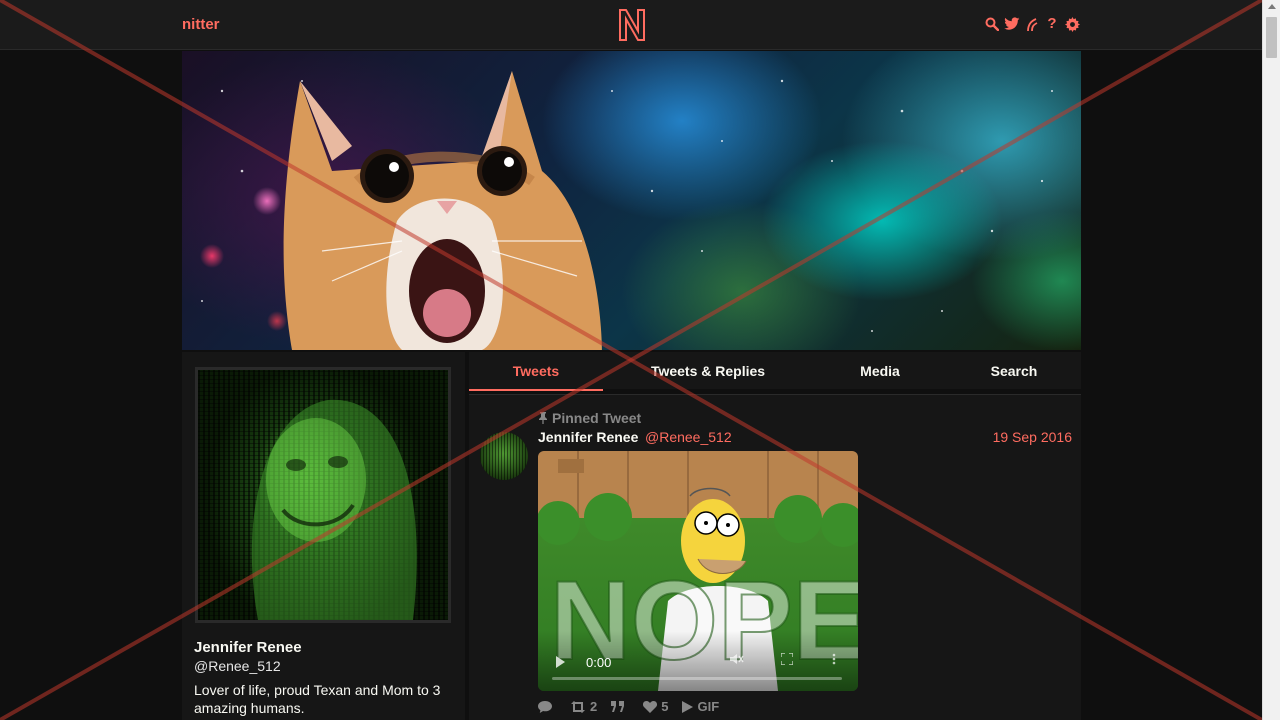  Describe the element at coordinates (992, 24) in the screenshot. I see `search-icon` at that location.